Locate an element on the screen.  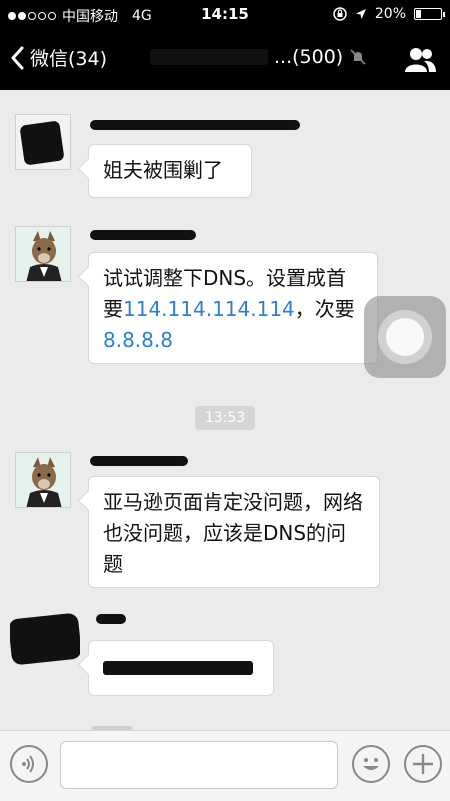
redacted-message-text is located at coordinates (178, 668).